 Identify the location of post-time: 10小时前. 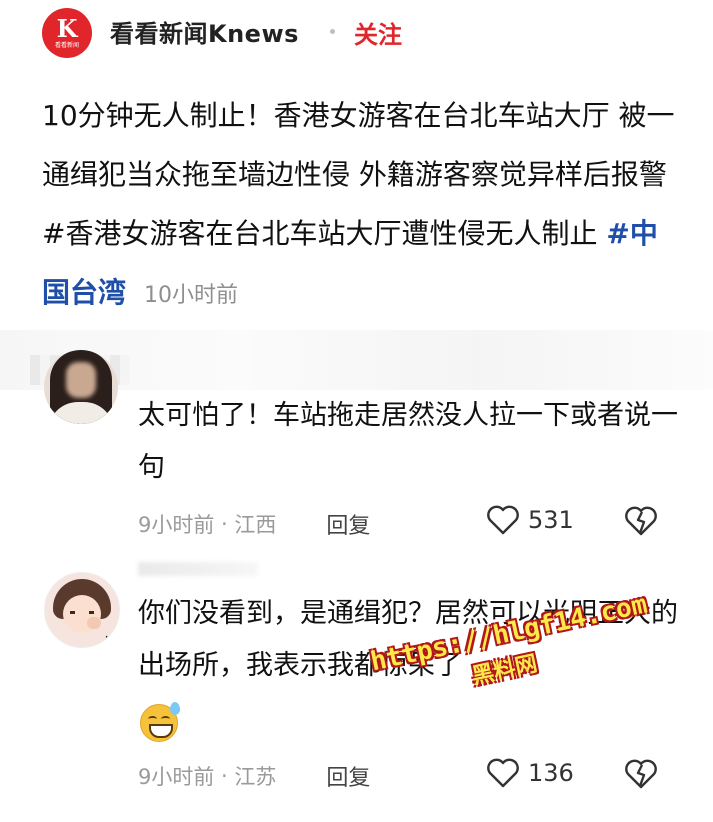
(191, 295).